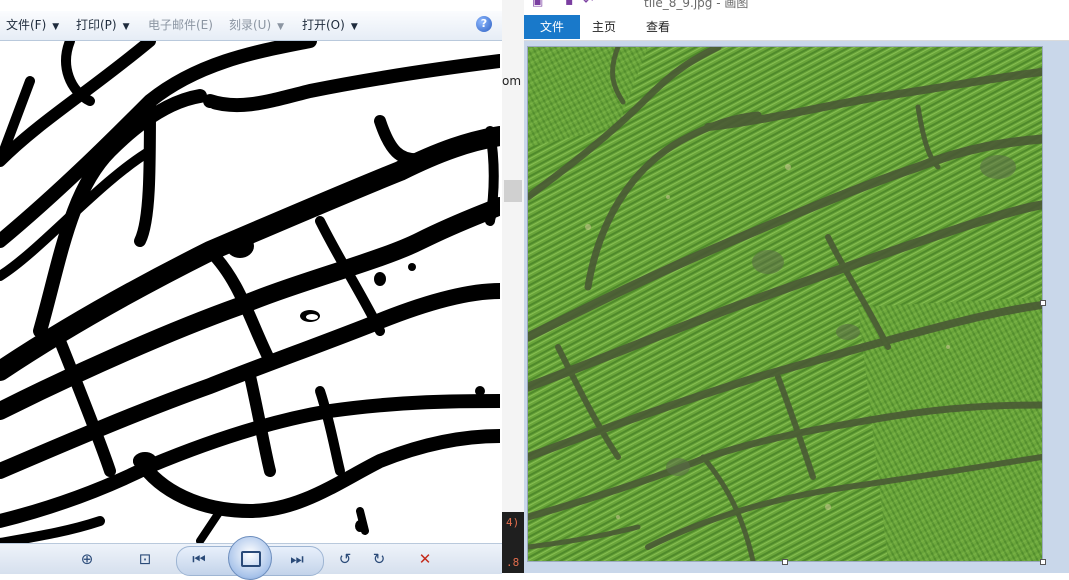  I want to click on delete-icon: ✕, so click(425, 559).